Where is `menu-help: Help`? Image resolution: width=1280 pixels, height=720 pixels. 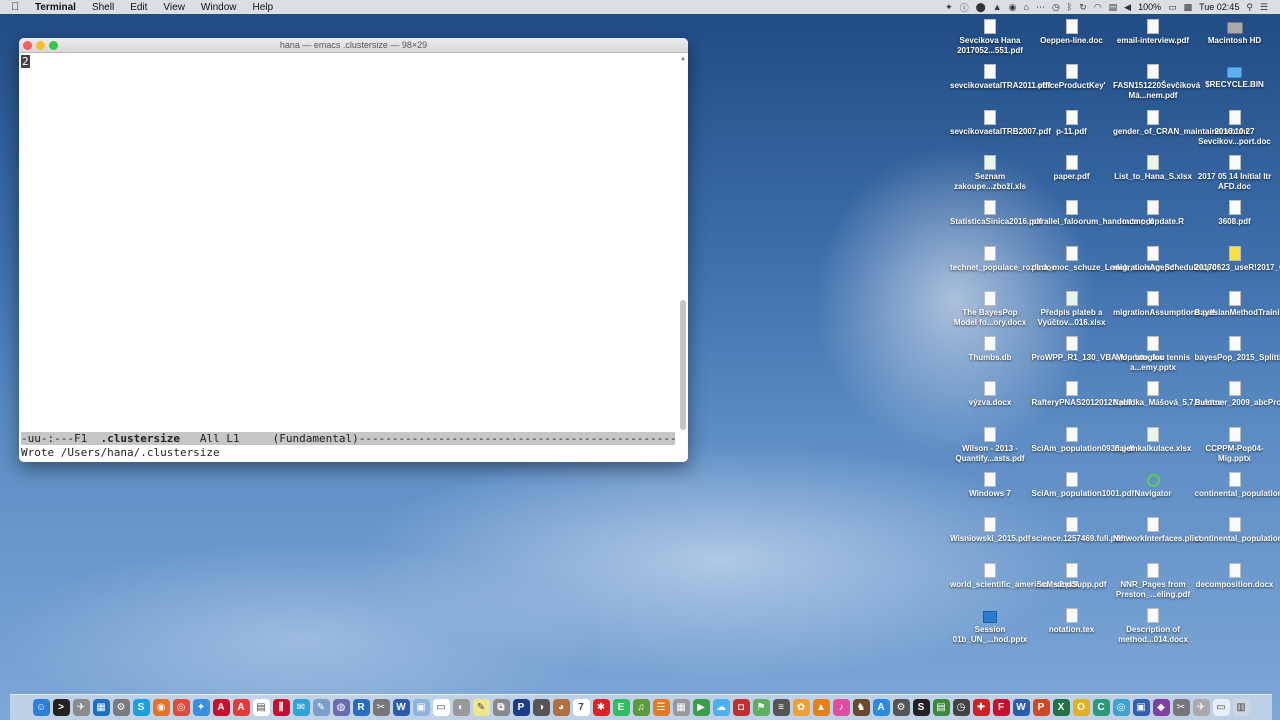
menu-help: Help is located at coordinates (263, 7).